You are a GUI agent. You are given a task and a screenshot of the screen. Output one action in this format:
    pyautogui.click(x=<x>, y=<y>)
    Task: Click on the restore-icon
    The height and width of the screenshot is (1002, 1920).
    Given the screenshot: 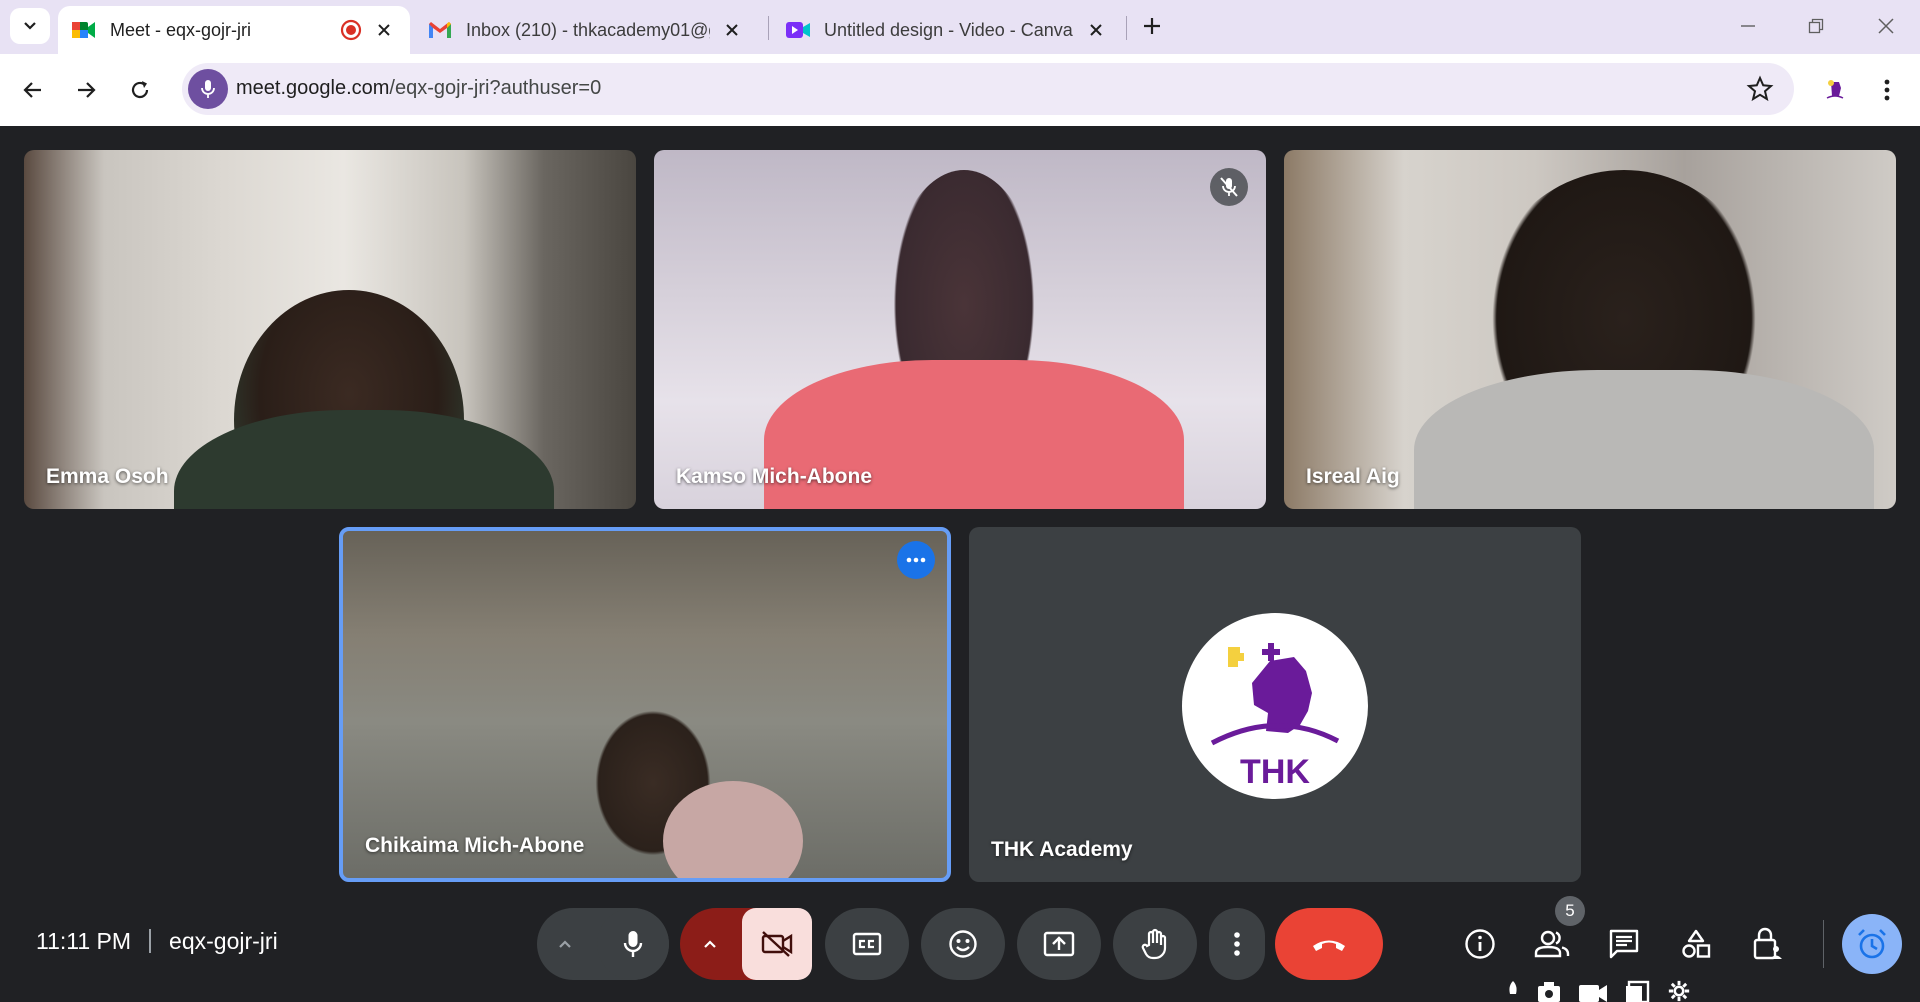 What is the action you would take?
    pyautogui.click(x=1816, y=26)
    